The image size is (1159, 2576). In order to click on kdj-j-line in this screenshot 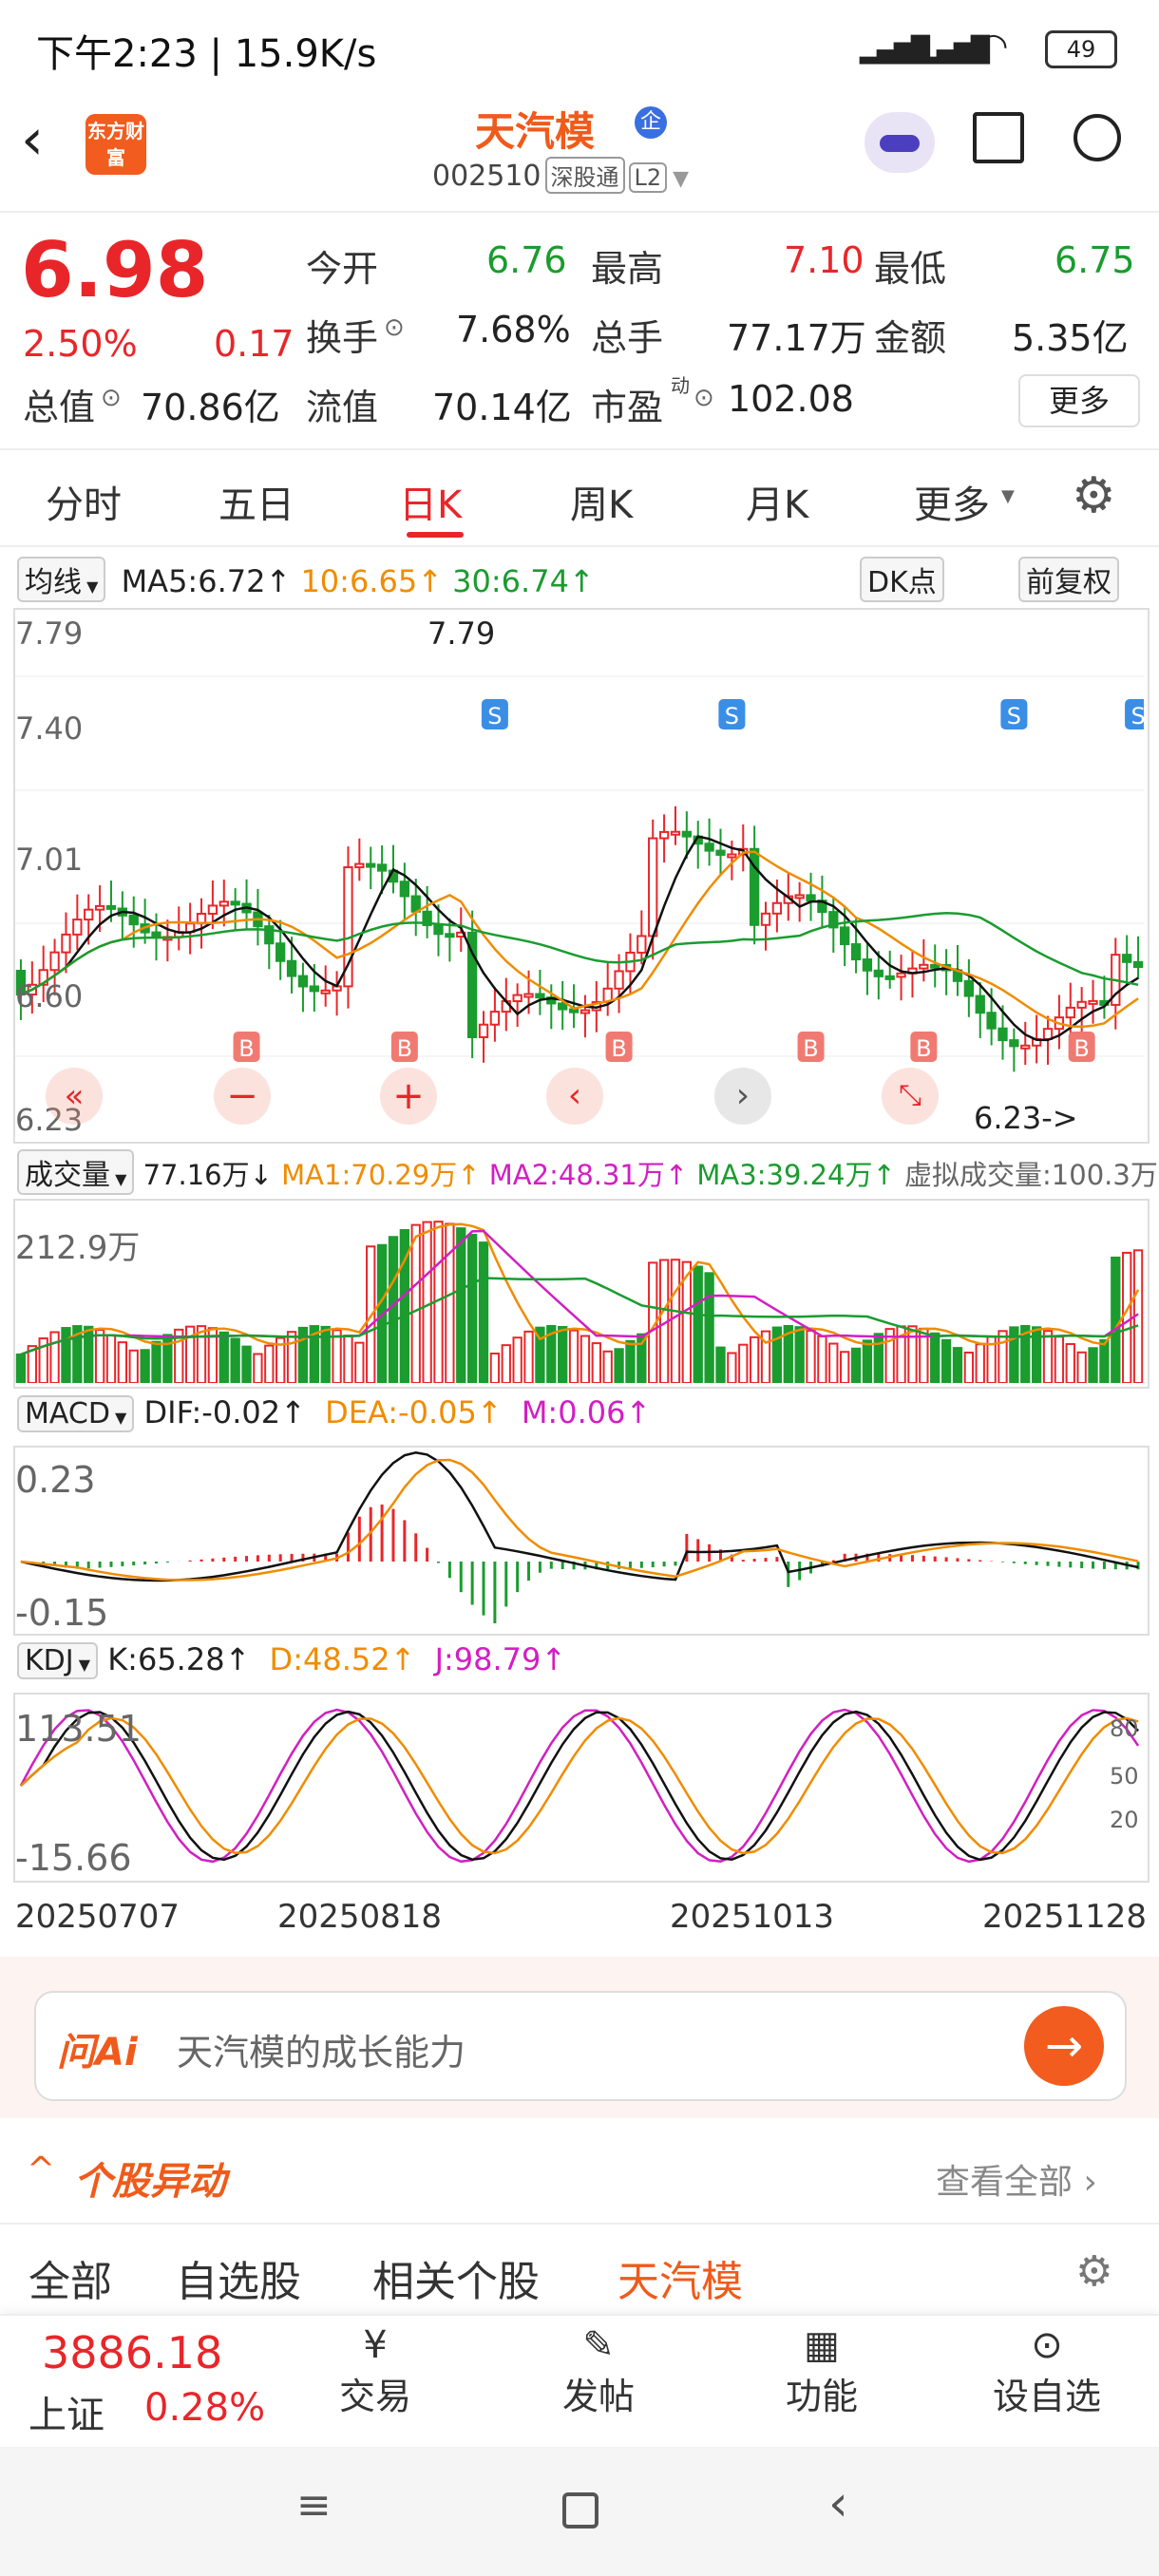, I will do `click(579, 1786)`.